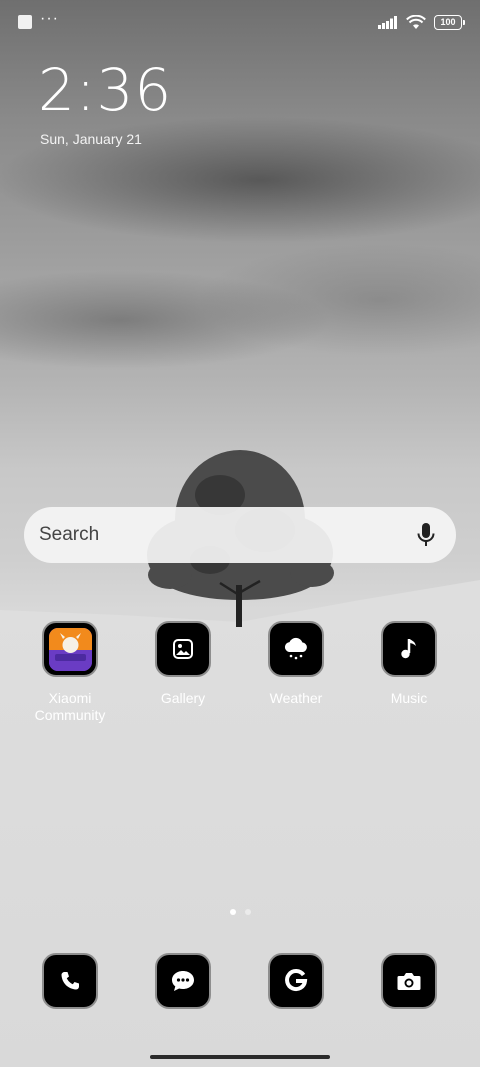 The height and width of the screenshot is (1067, 480). I want to click on dock-phone, so click(70, 981).